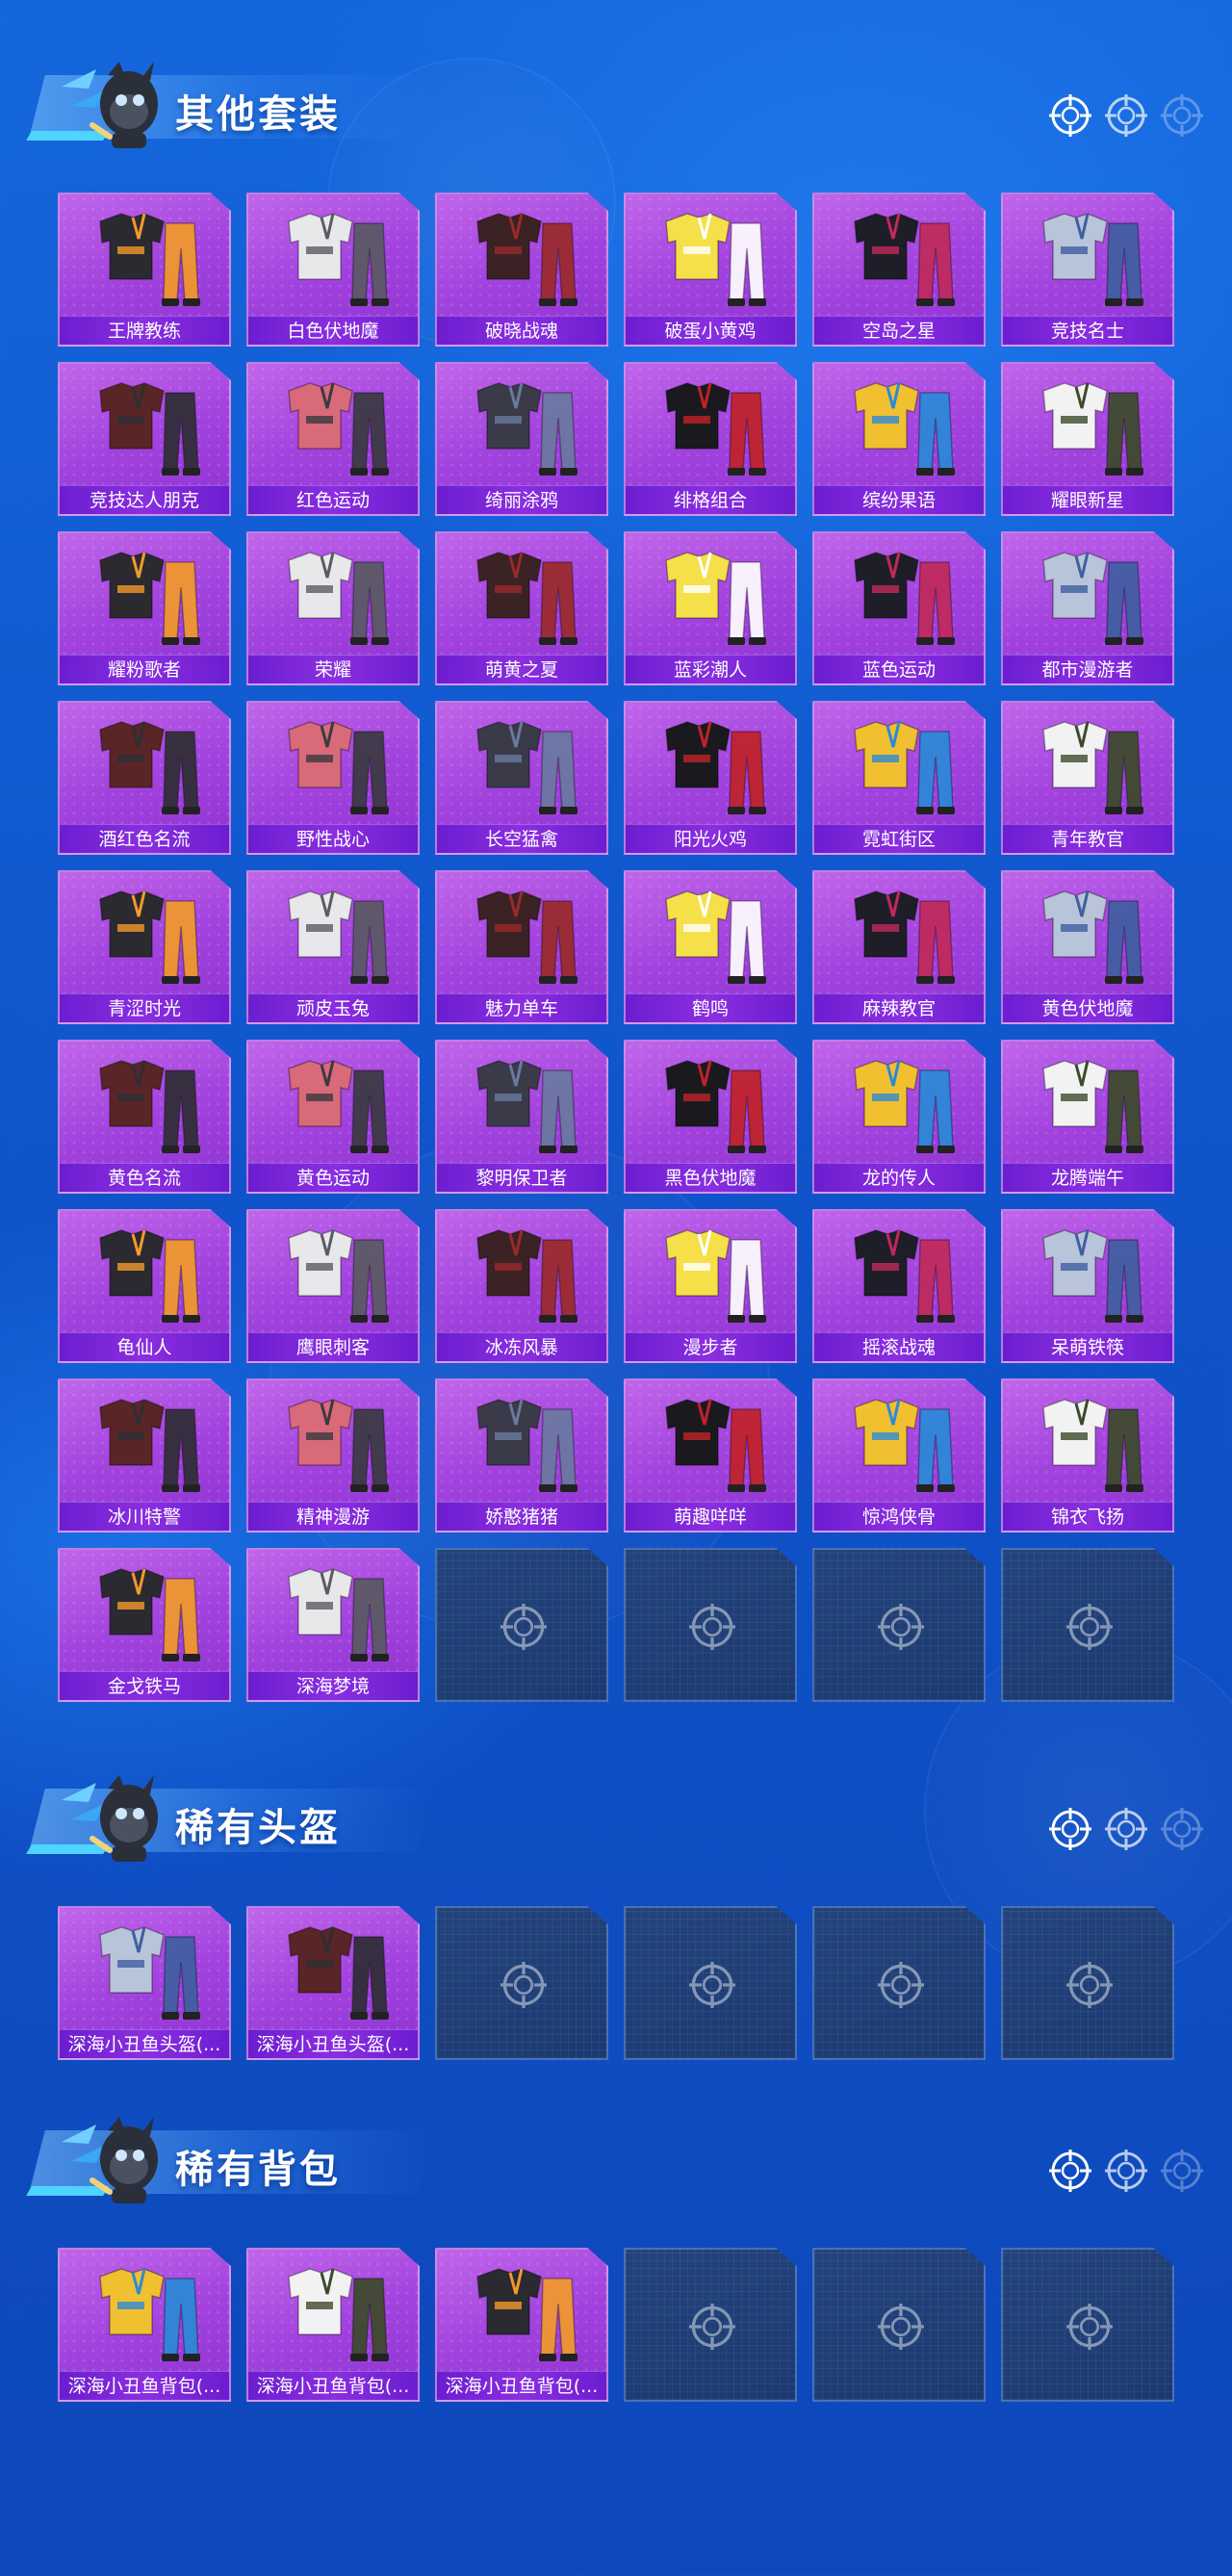 This screenshot has width=1232, height=2576. Describe the element at coordinates (710, 778) in the screenshot. I see `outfit-card: 阳光火鸡` at that location.